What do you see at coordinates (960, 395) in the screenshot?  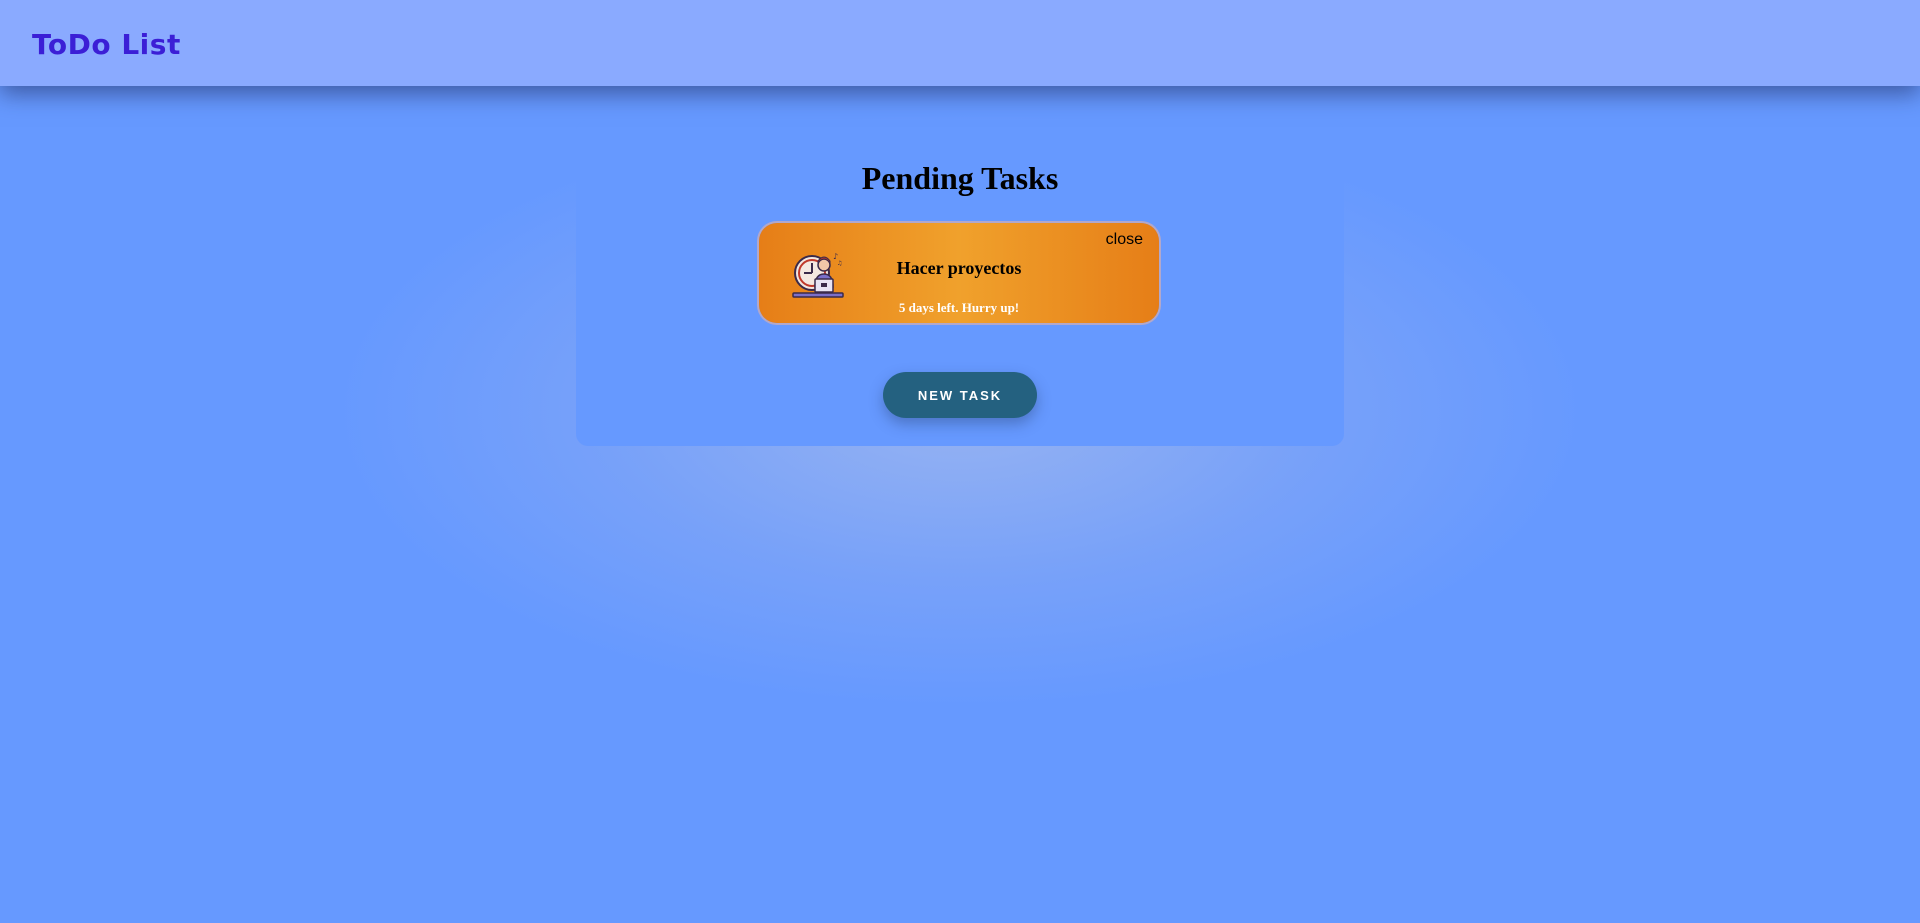 I see `new-task-button: New Task` at bounding box center [960, 395].